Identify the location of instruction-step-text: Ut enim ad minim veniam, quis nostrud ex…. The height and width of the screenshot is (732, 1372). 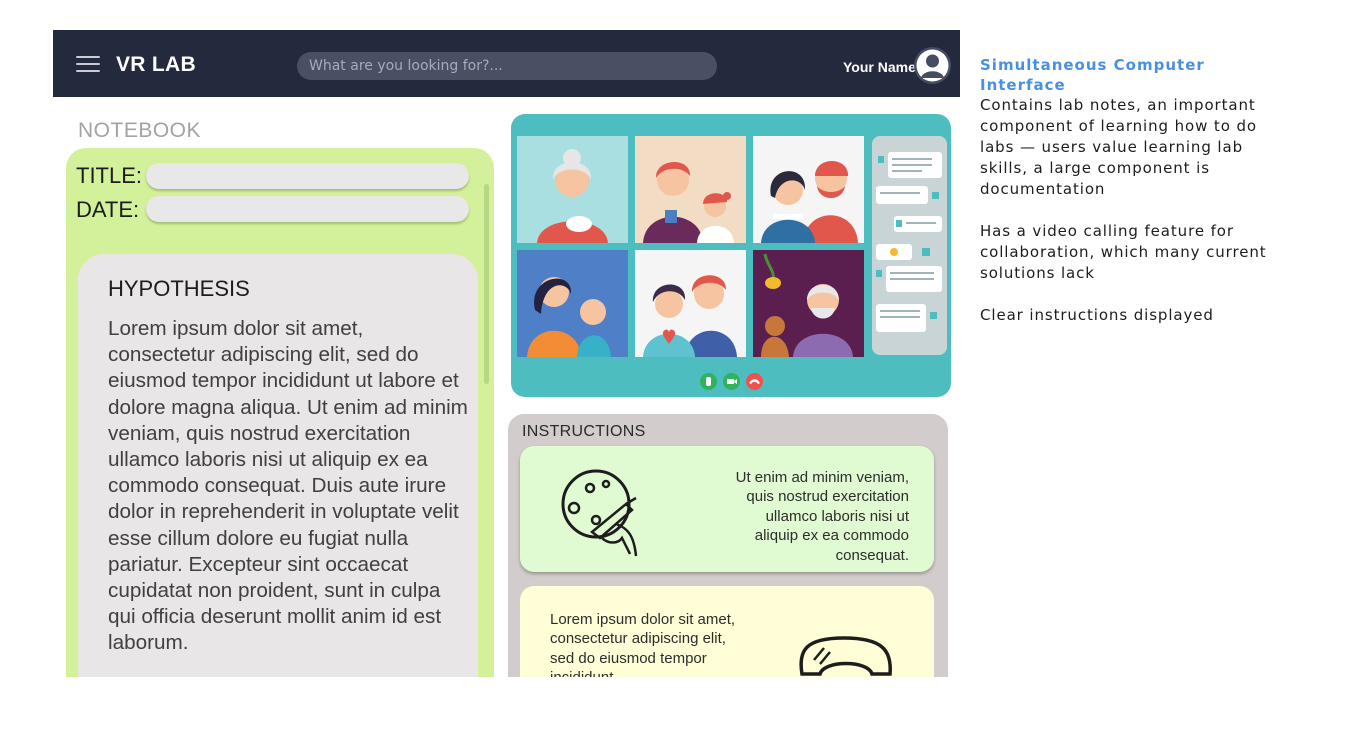
(822, 516).